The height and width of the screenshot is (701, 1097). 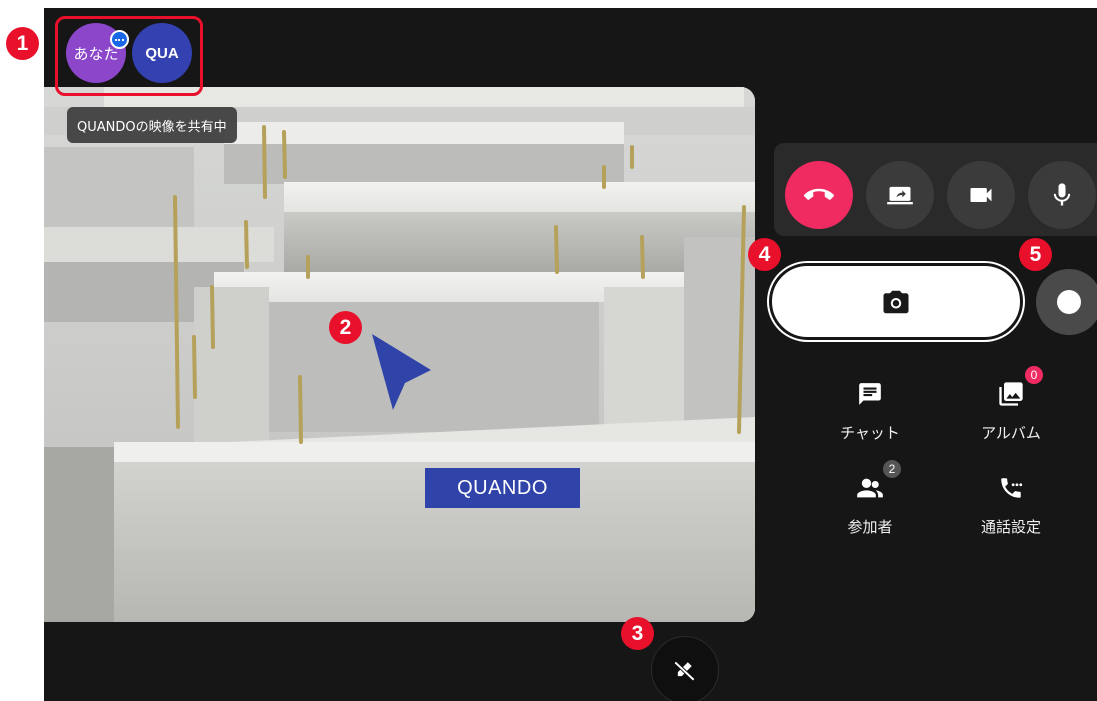 What do you see at coordinates (1011, 408) in the screenshot?
I see `menu-album: 0 アルバム` at bounding box center [1011, 408].